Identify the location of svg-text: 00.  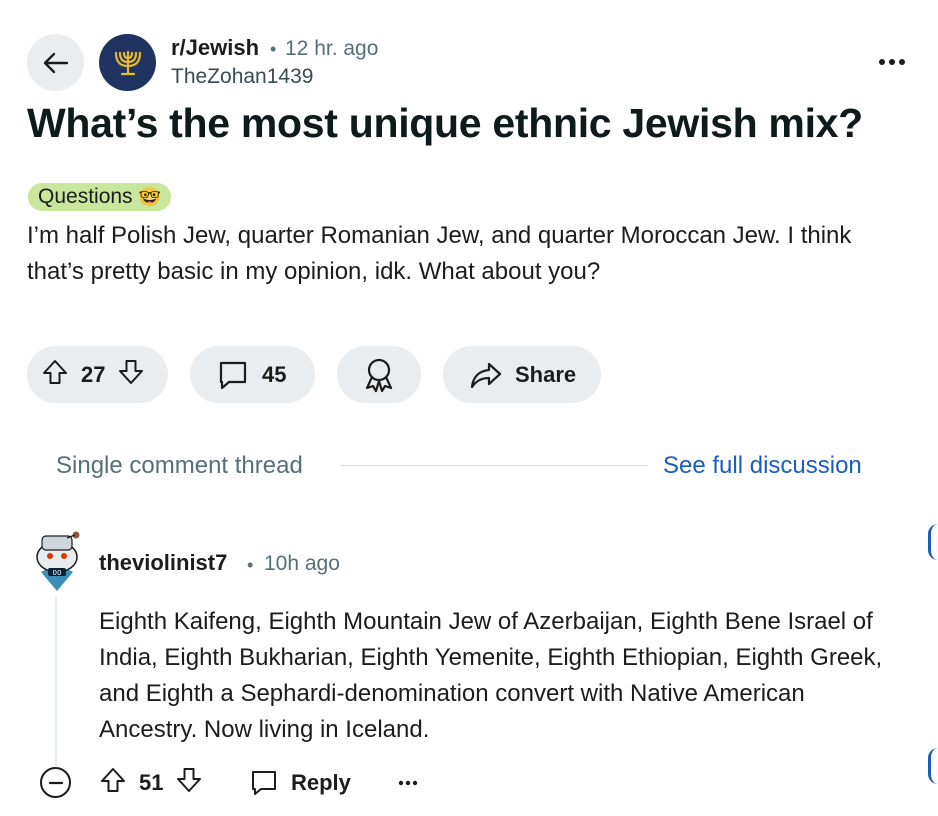
(57, 573).